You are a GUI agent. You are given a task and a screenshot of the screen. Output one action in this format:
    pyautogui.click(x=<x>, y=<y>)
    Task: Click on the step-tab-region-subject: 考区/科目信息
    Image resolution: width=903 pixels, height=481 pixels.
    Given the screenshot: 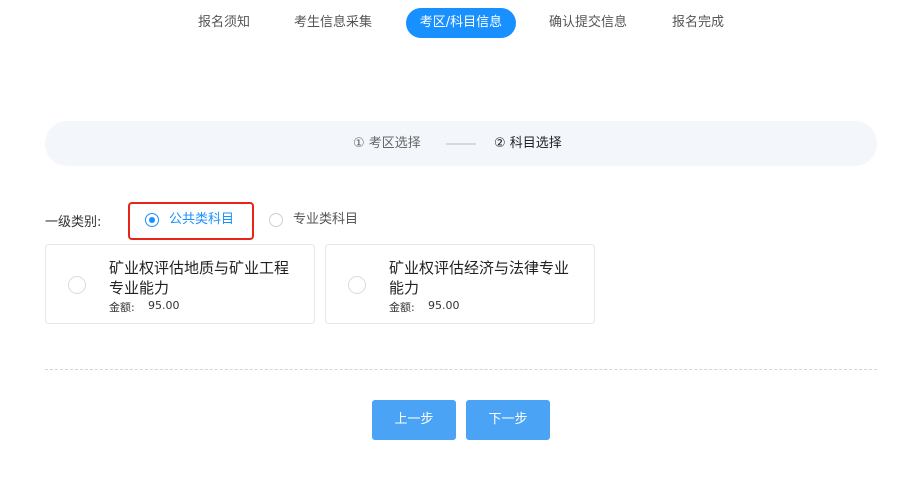 What is the action you would take?
    pyautogui.click(x=461, y=23)
    